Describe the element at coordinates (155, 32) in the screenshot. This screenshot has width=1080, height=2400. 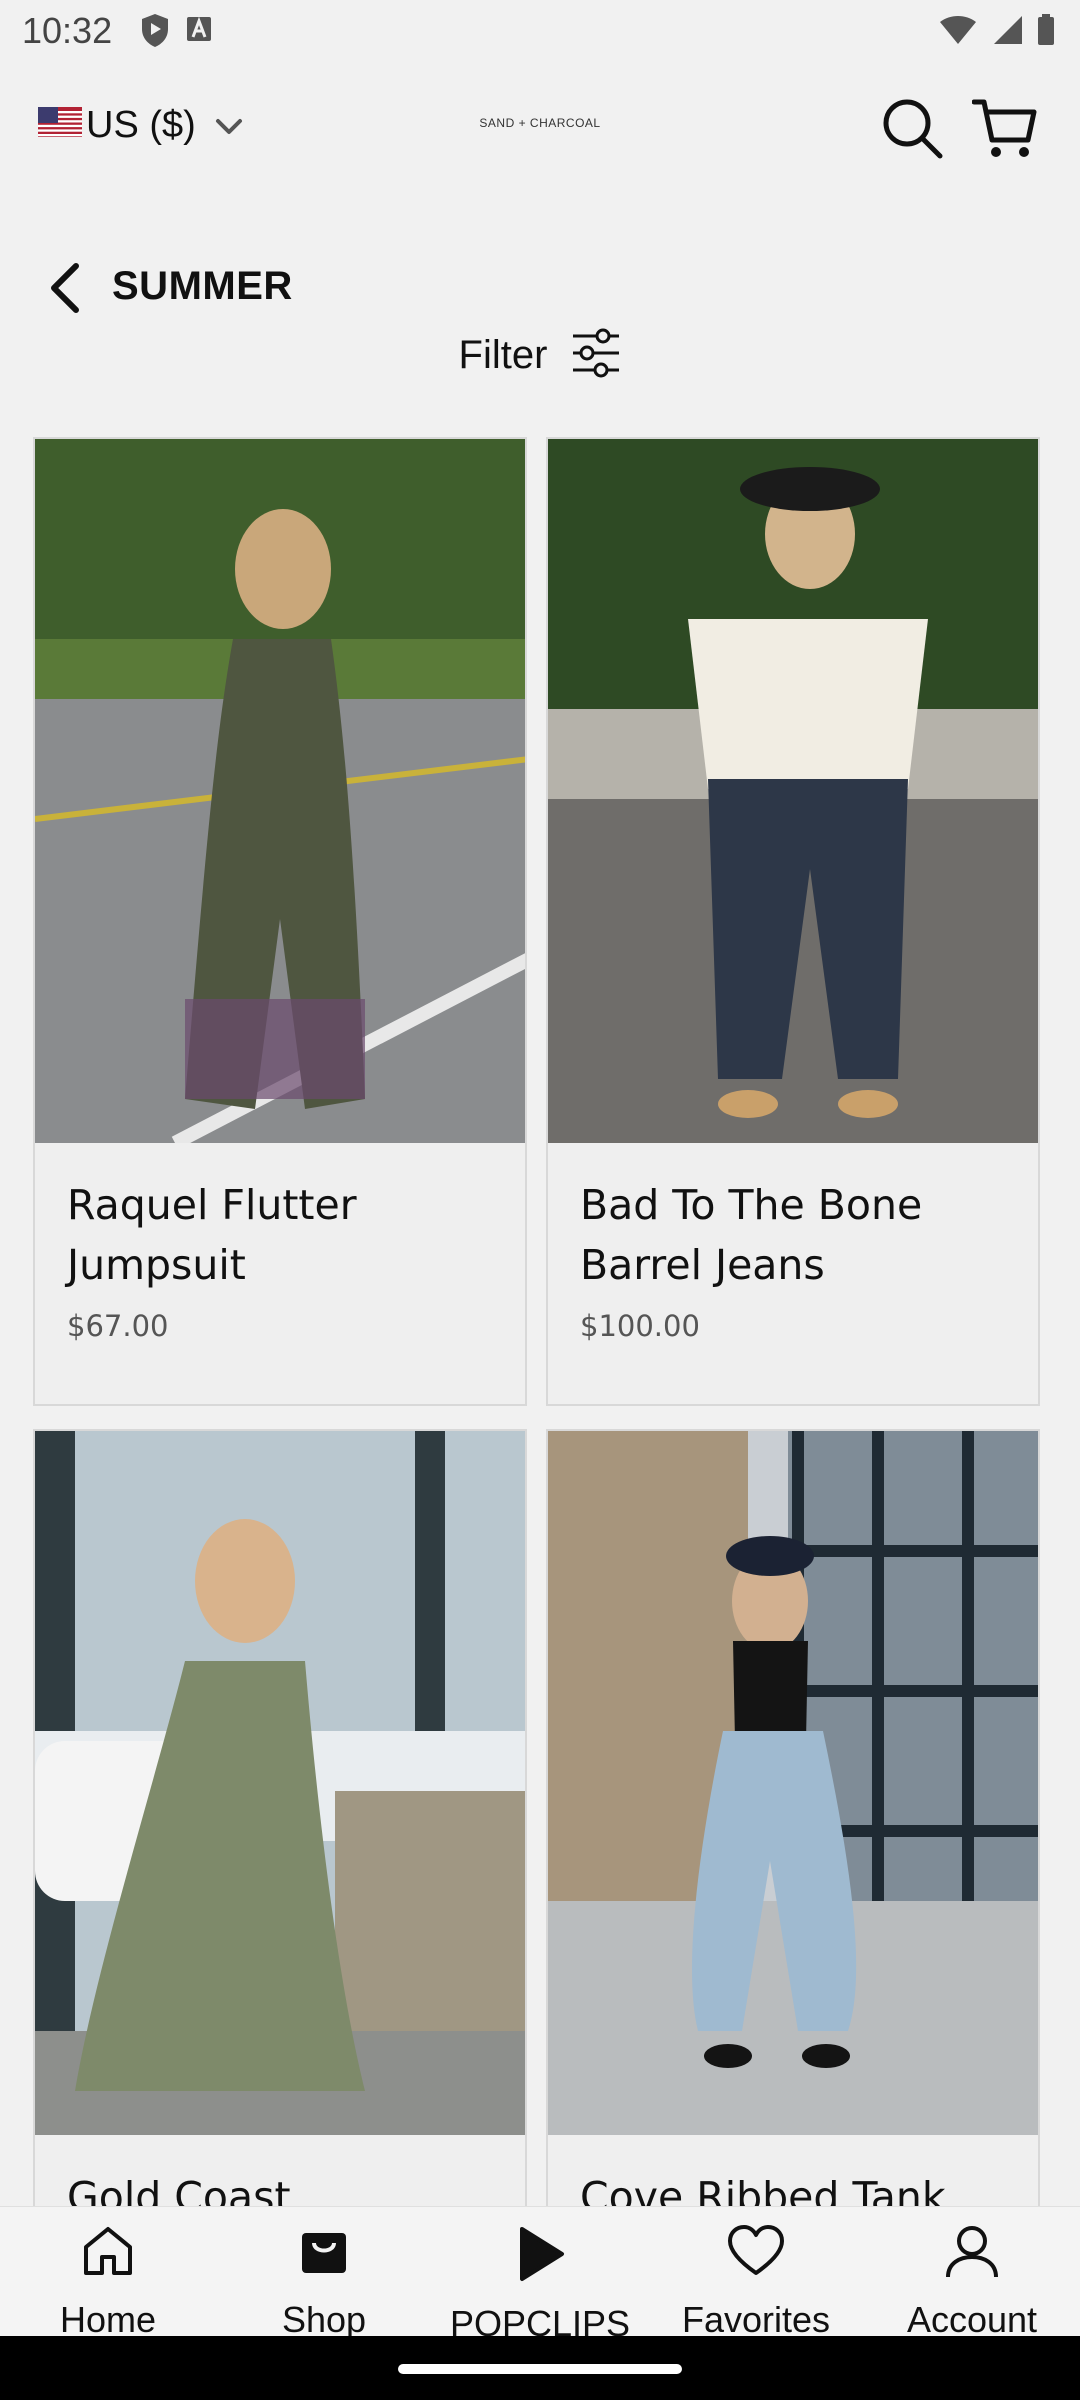
I see `shield-play-icon` at that location.